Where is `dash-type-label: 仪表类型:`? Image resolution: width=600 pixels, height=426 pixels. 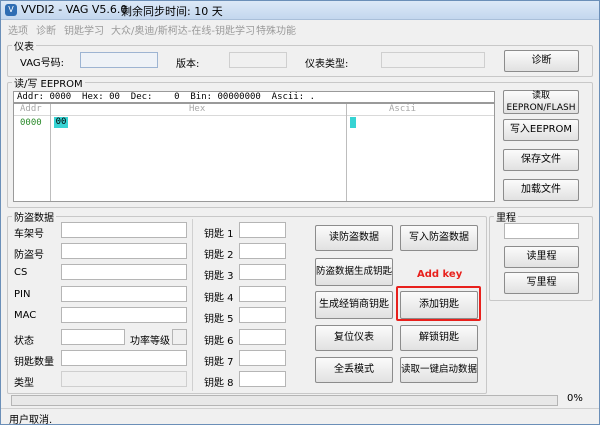
dash-type-label: 仪表类型: is located at coordinates (327, 64).